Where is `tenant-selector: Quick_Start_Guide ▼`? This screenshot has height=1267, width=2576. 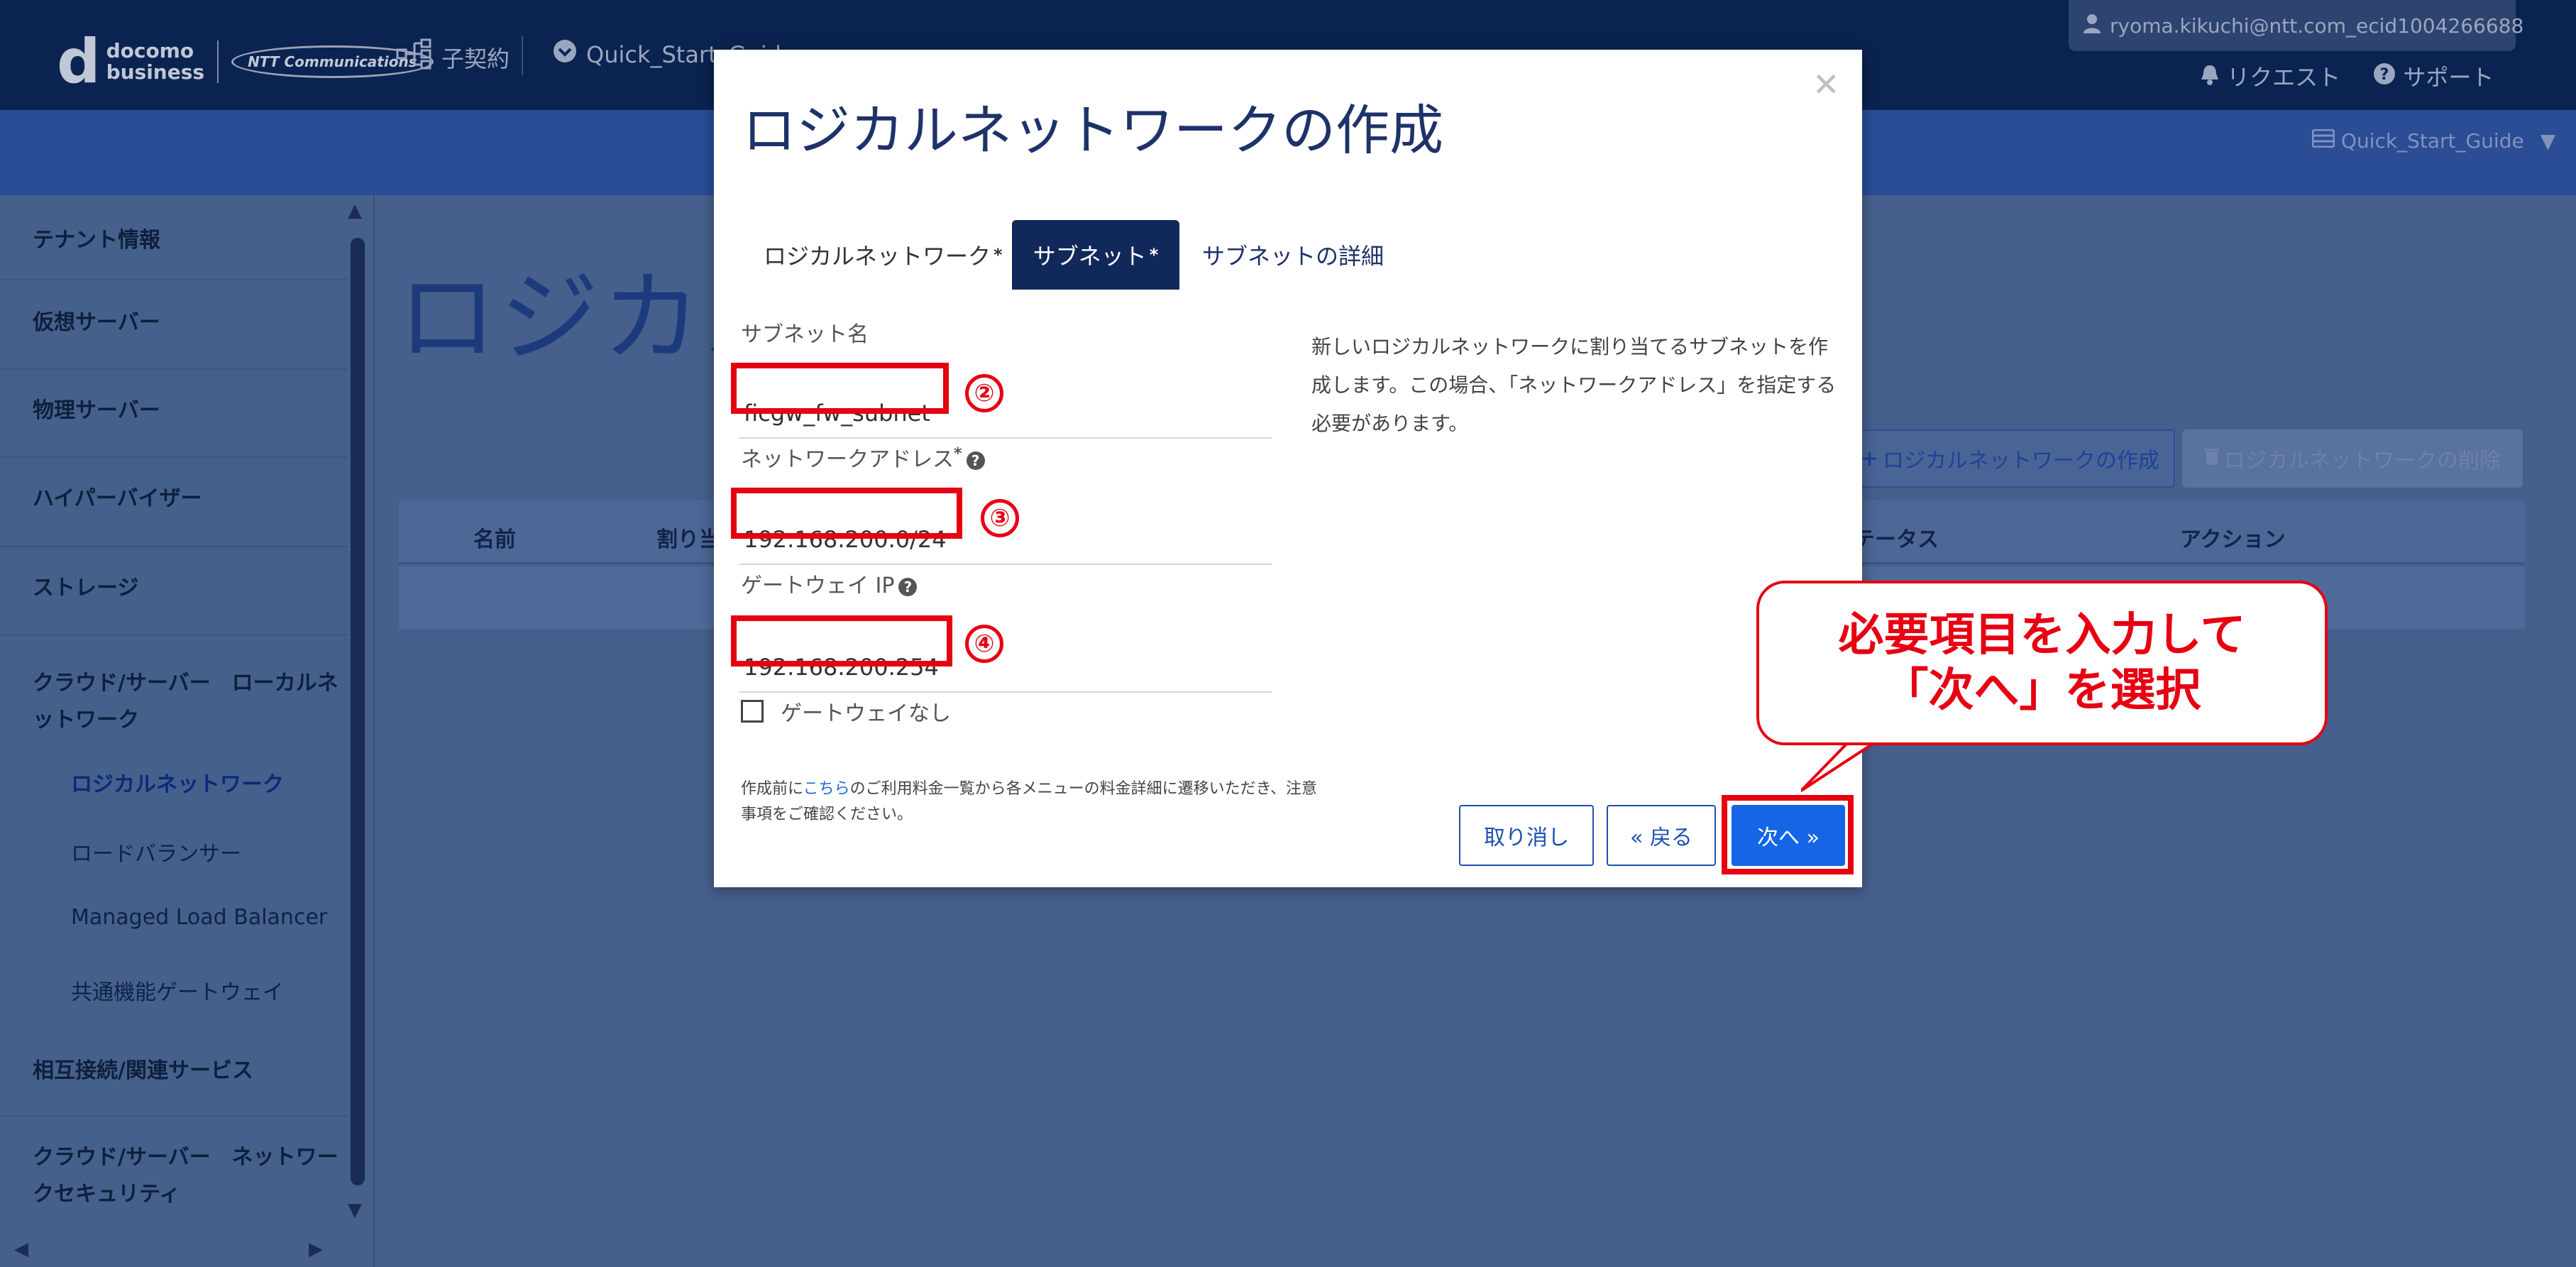
tenant-selector: Quick_Start_Guide ▼ is located at coordinates (2433, 141).